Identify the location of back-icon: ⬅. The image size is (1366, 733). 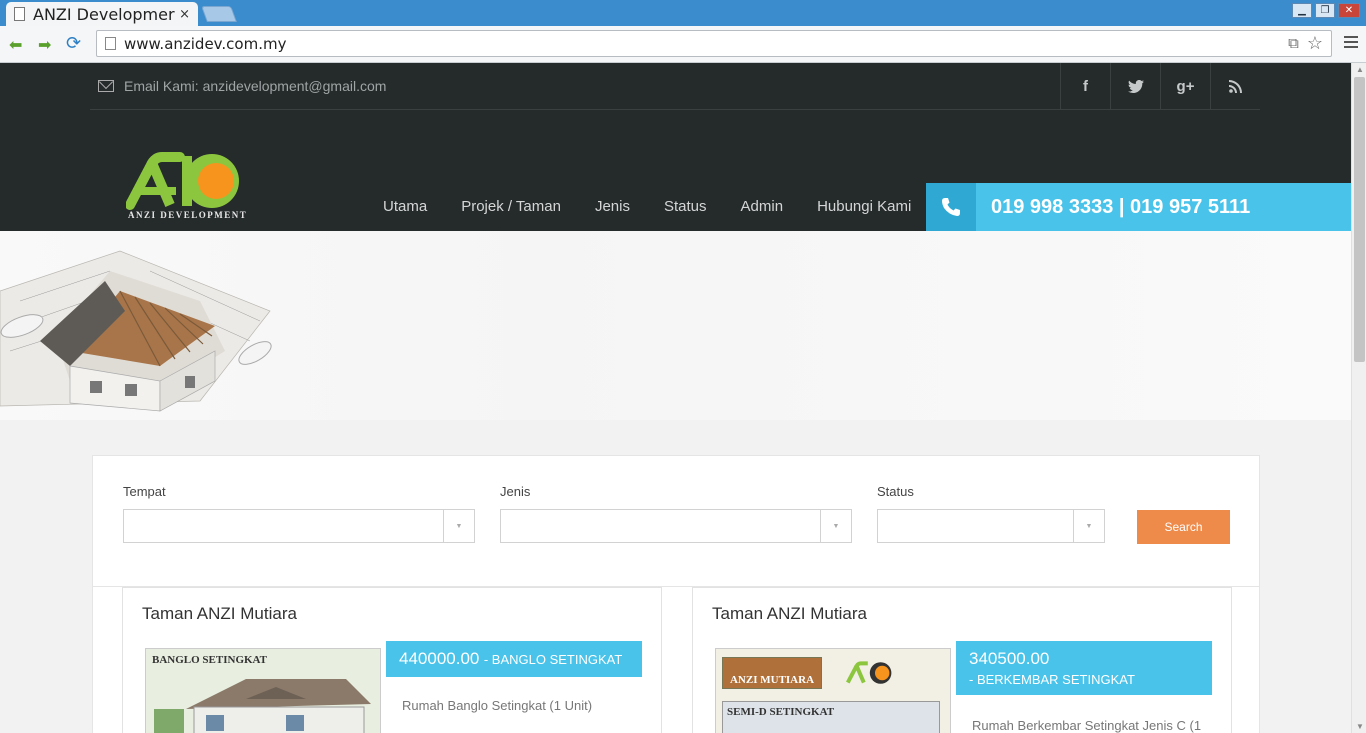
(15, 45).